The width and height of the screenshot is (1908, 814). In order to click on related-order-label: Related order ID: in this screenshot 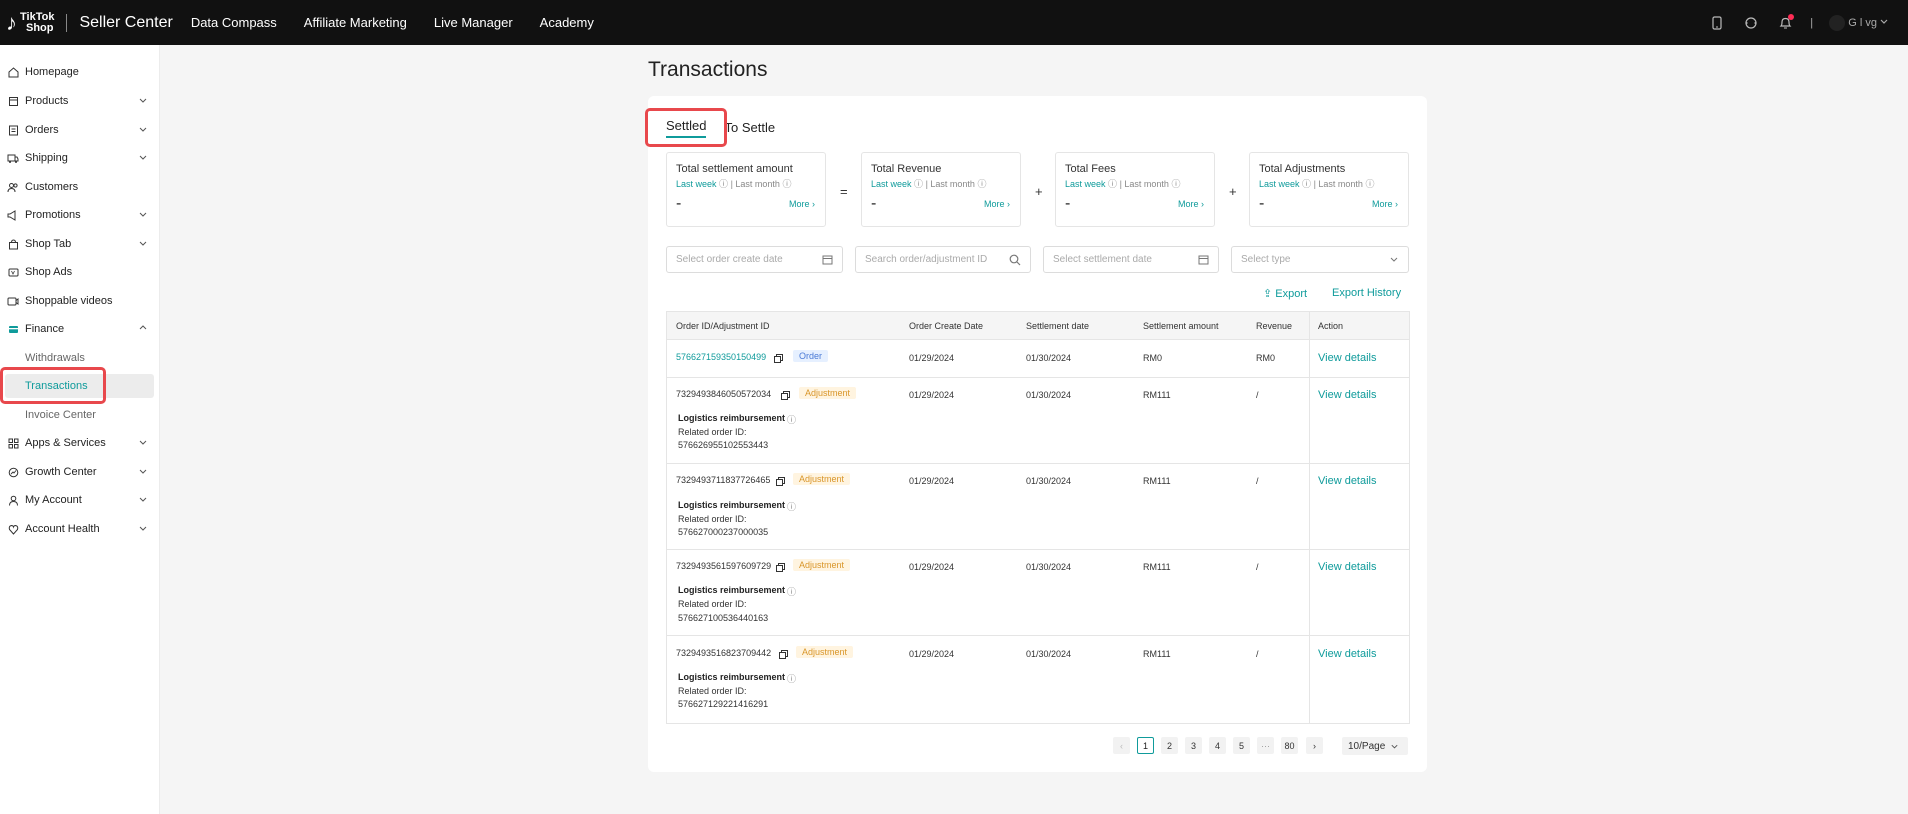, I will do `click(712, 691)`.